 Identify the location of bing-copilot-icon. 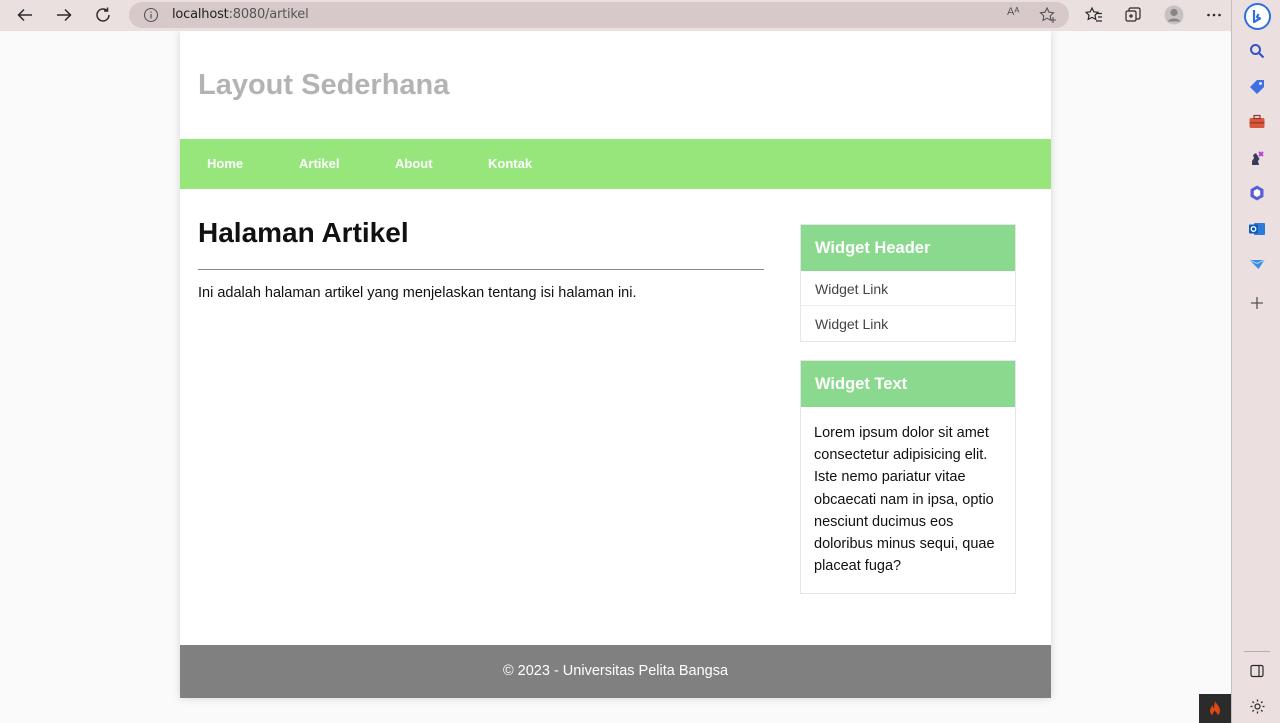
(1257, 16).